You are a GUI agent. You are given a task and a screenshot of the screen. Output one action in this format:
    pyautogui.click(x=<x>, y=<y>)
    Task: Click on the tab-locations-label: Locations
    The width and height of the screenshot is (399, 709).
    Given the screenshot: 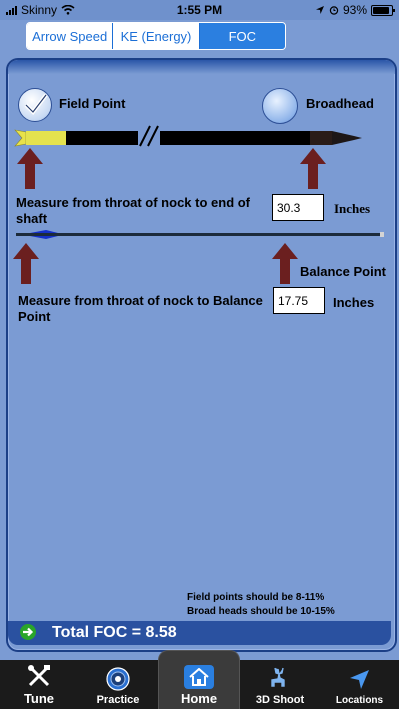 What is the action you would take?
    pyautogui.click(x=359, y=700)
    